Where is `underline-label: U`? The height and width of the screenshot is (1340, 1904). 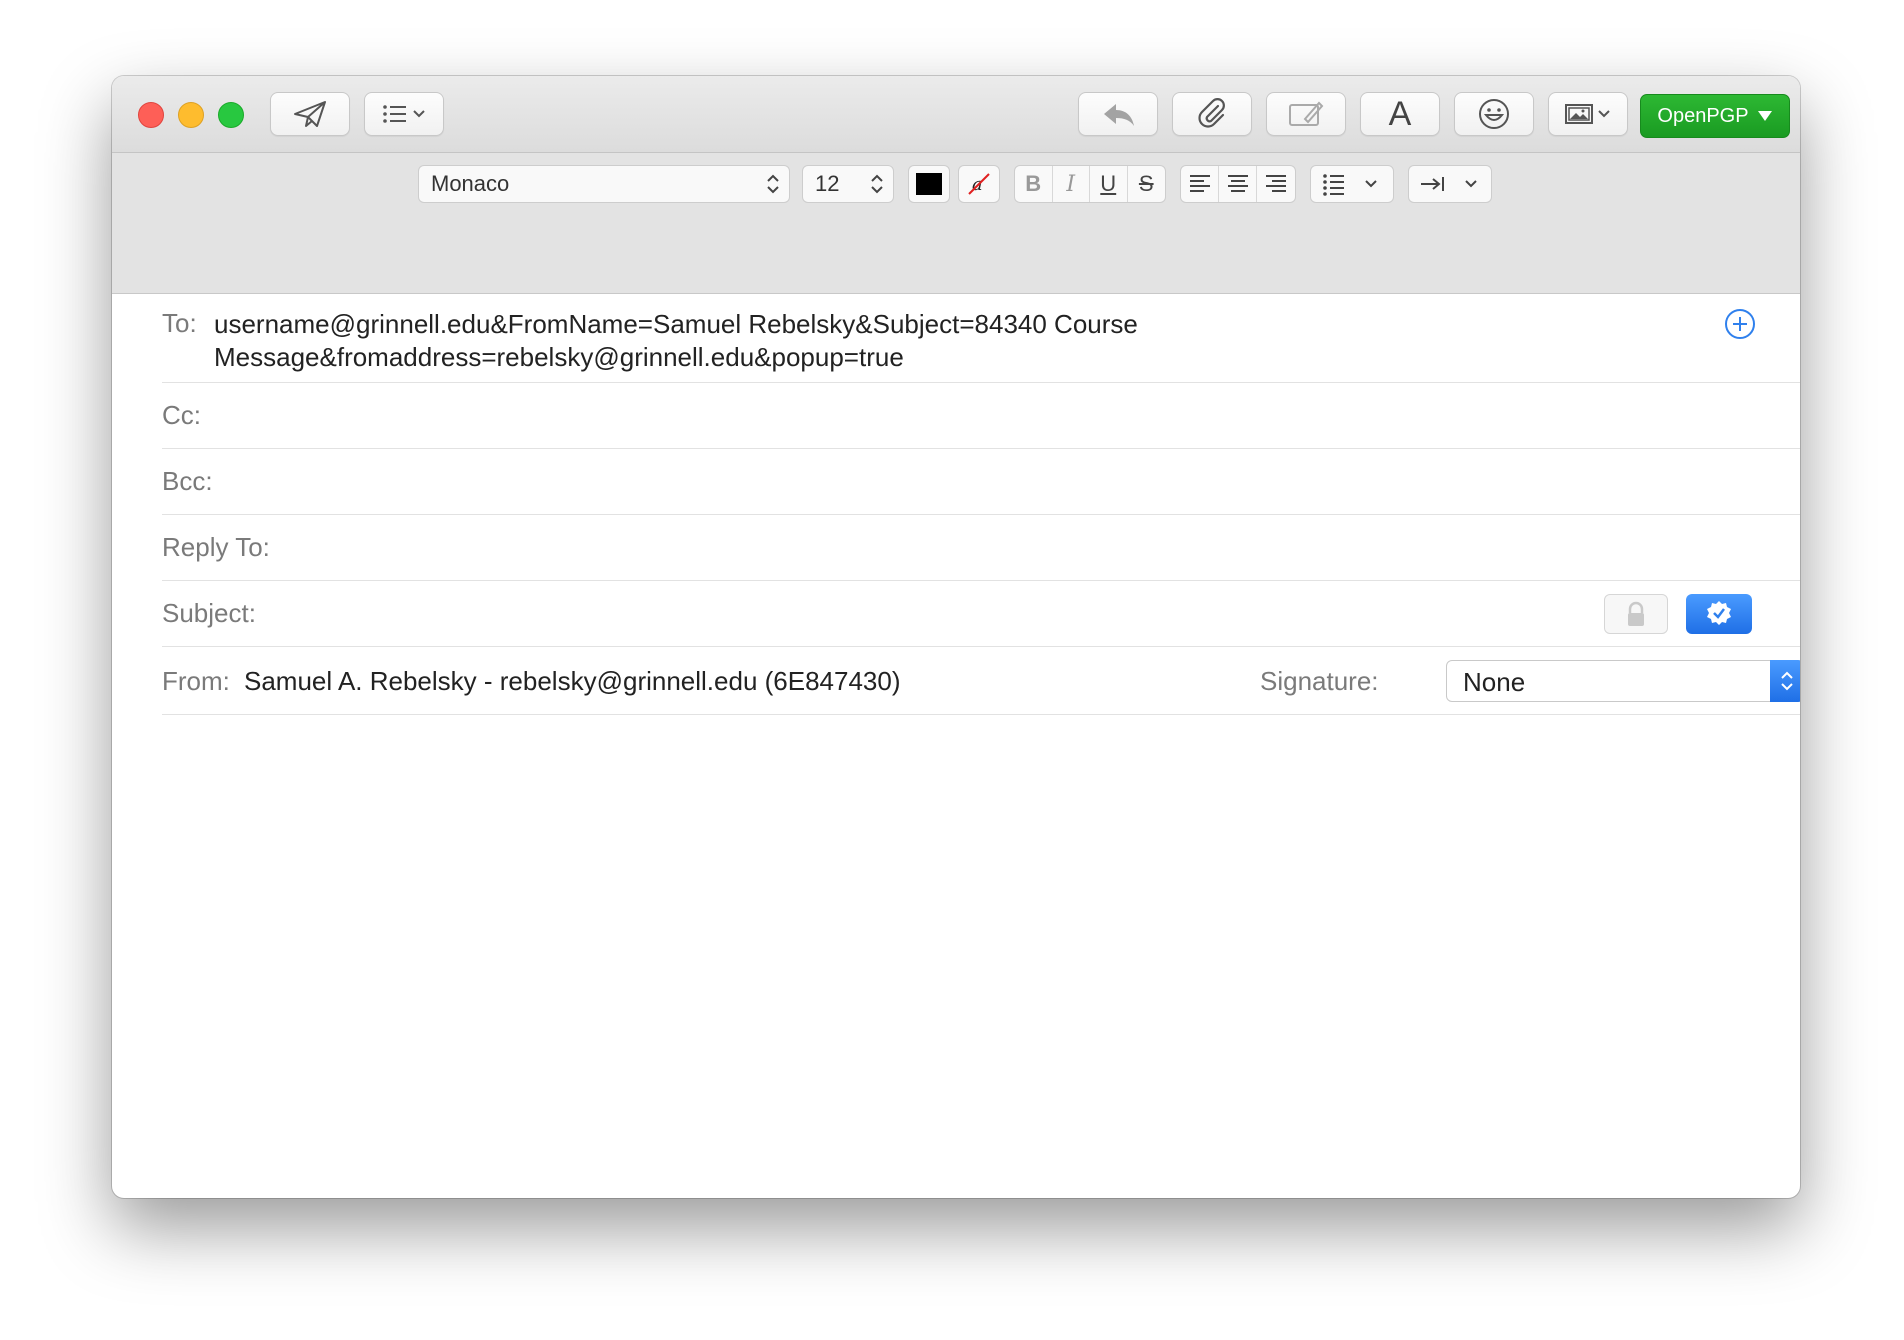
underline-label: U is located at coordinates (1108, 183).